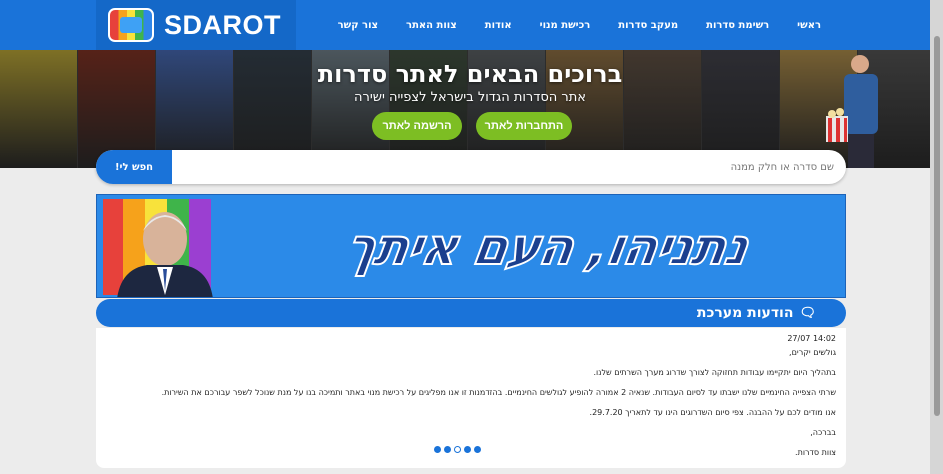 This screenshot has height=474, width=943. I want to click on system-messages-title: 🗨 הודעות מערכת, so click(756, 313).